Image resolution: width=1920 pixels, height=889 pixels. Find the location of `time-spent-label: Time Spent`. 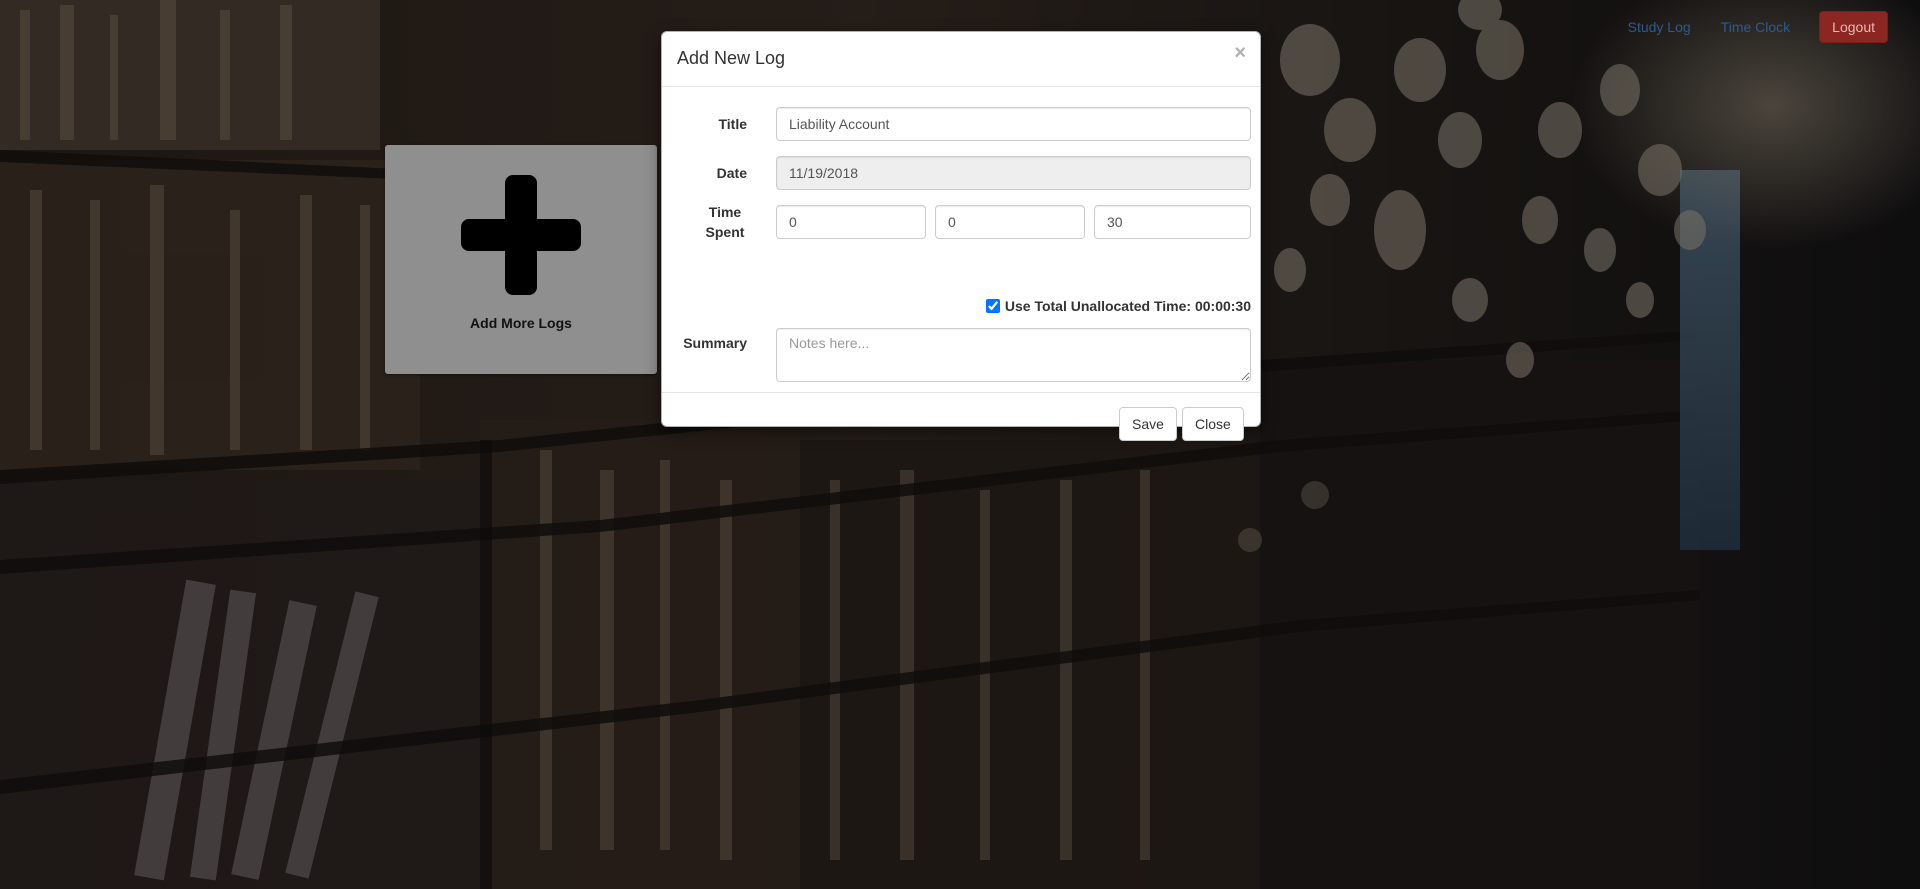

time-spent-label: Time Spent is located at coordinates (704, 222).